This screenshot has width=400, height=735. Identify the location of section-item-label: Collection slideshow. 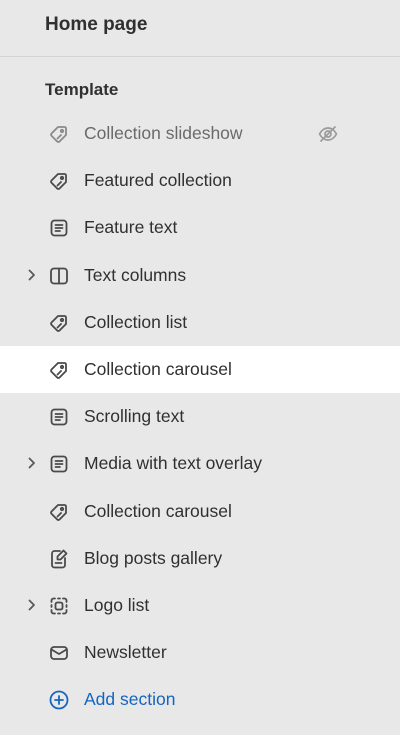
(163, 133).